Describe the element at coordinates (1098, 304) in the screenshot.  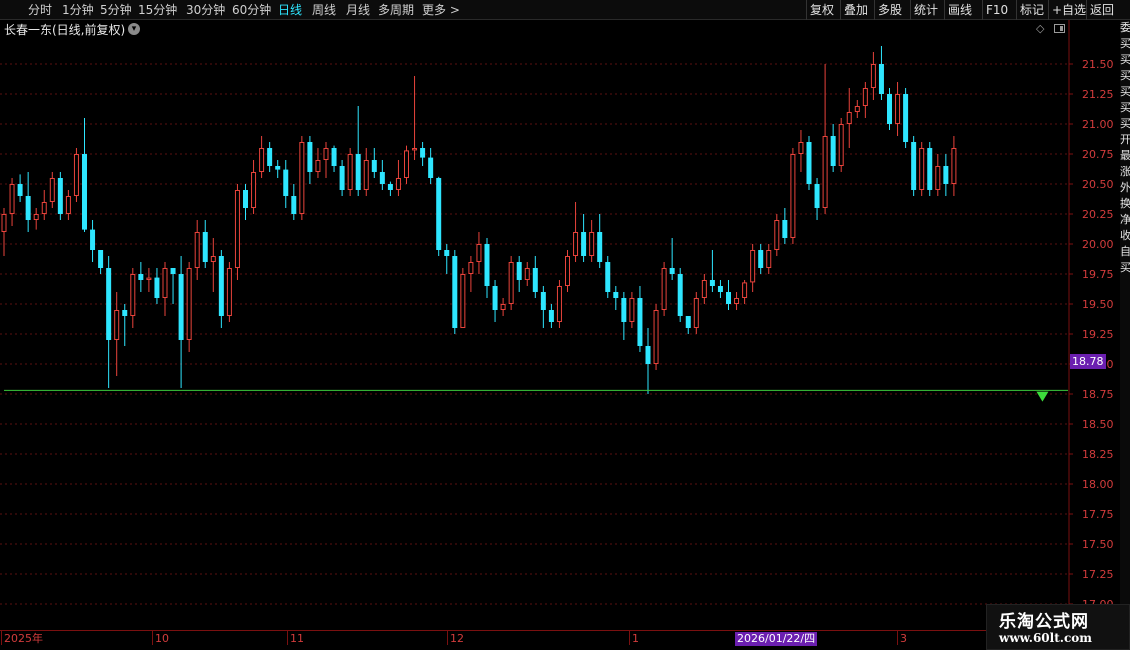
I see `y-tick-label: 19.50` at that location.